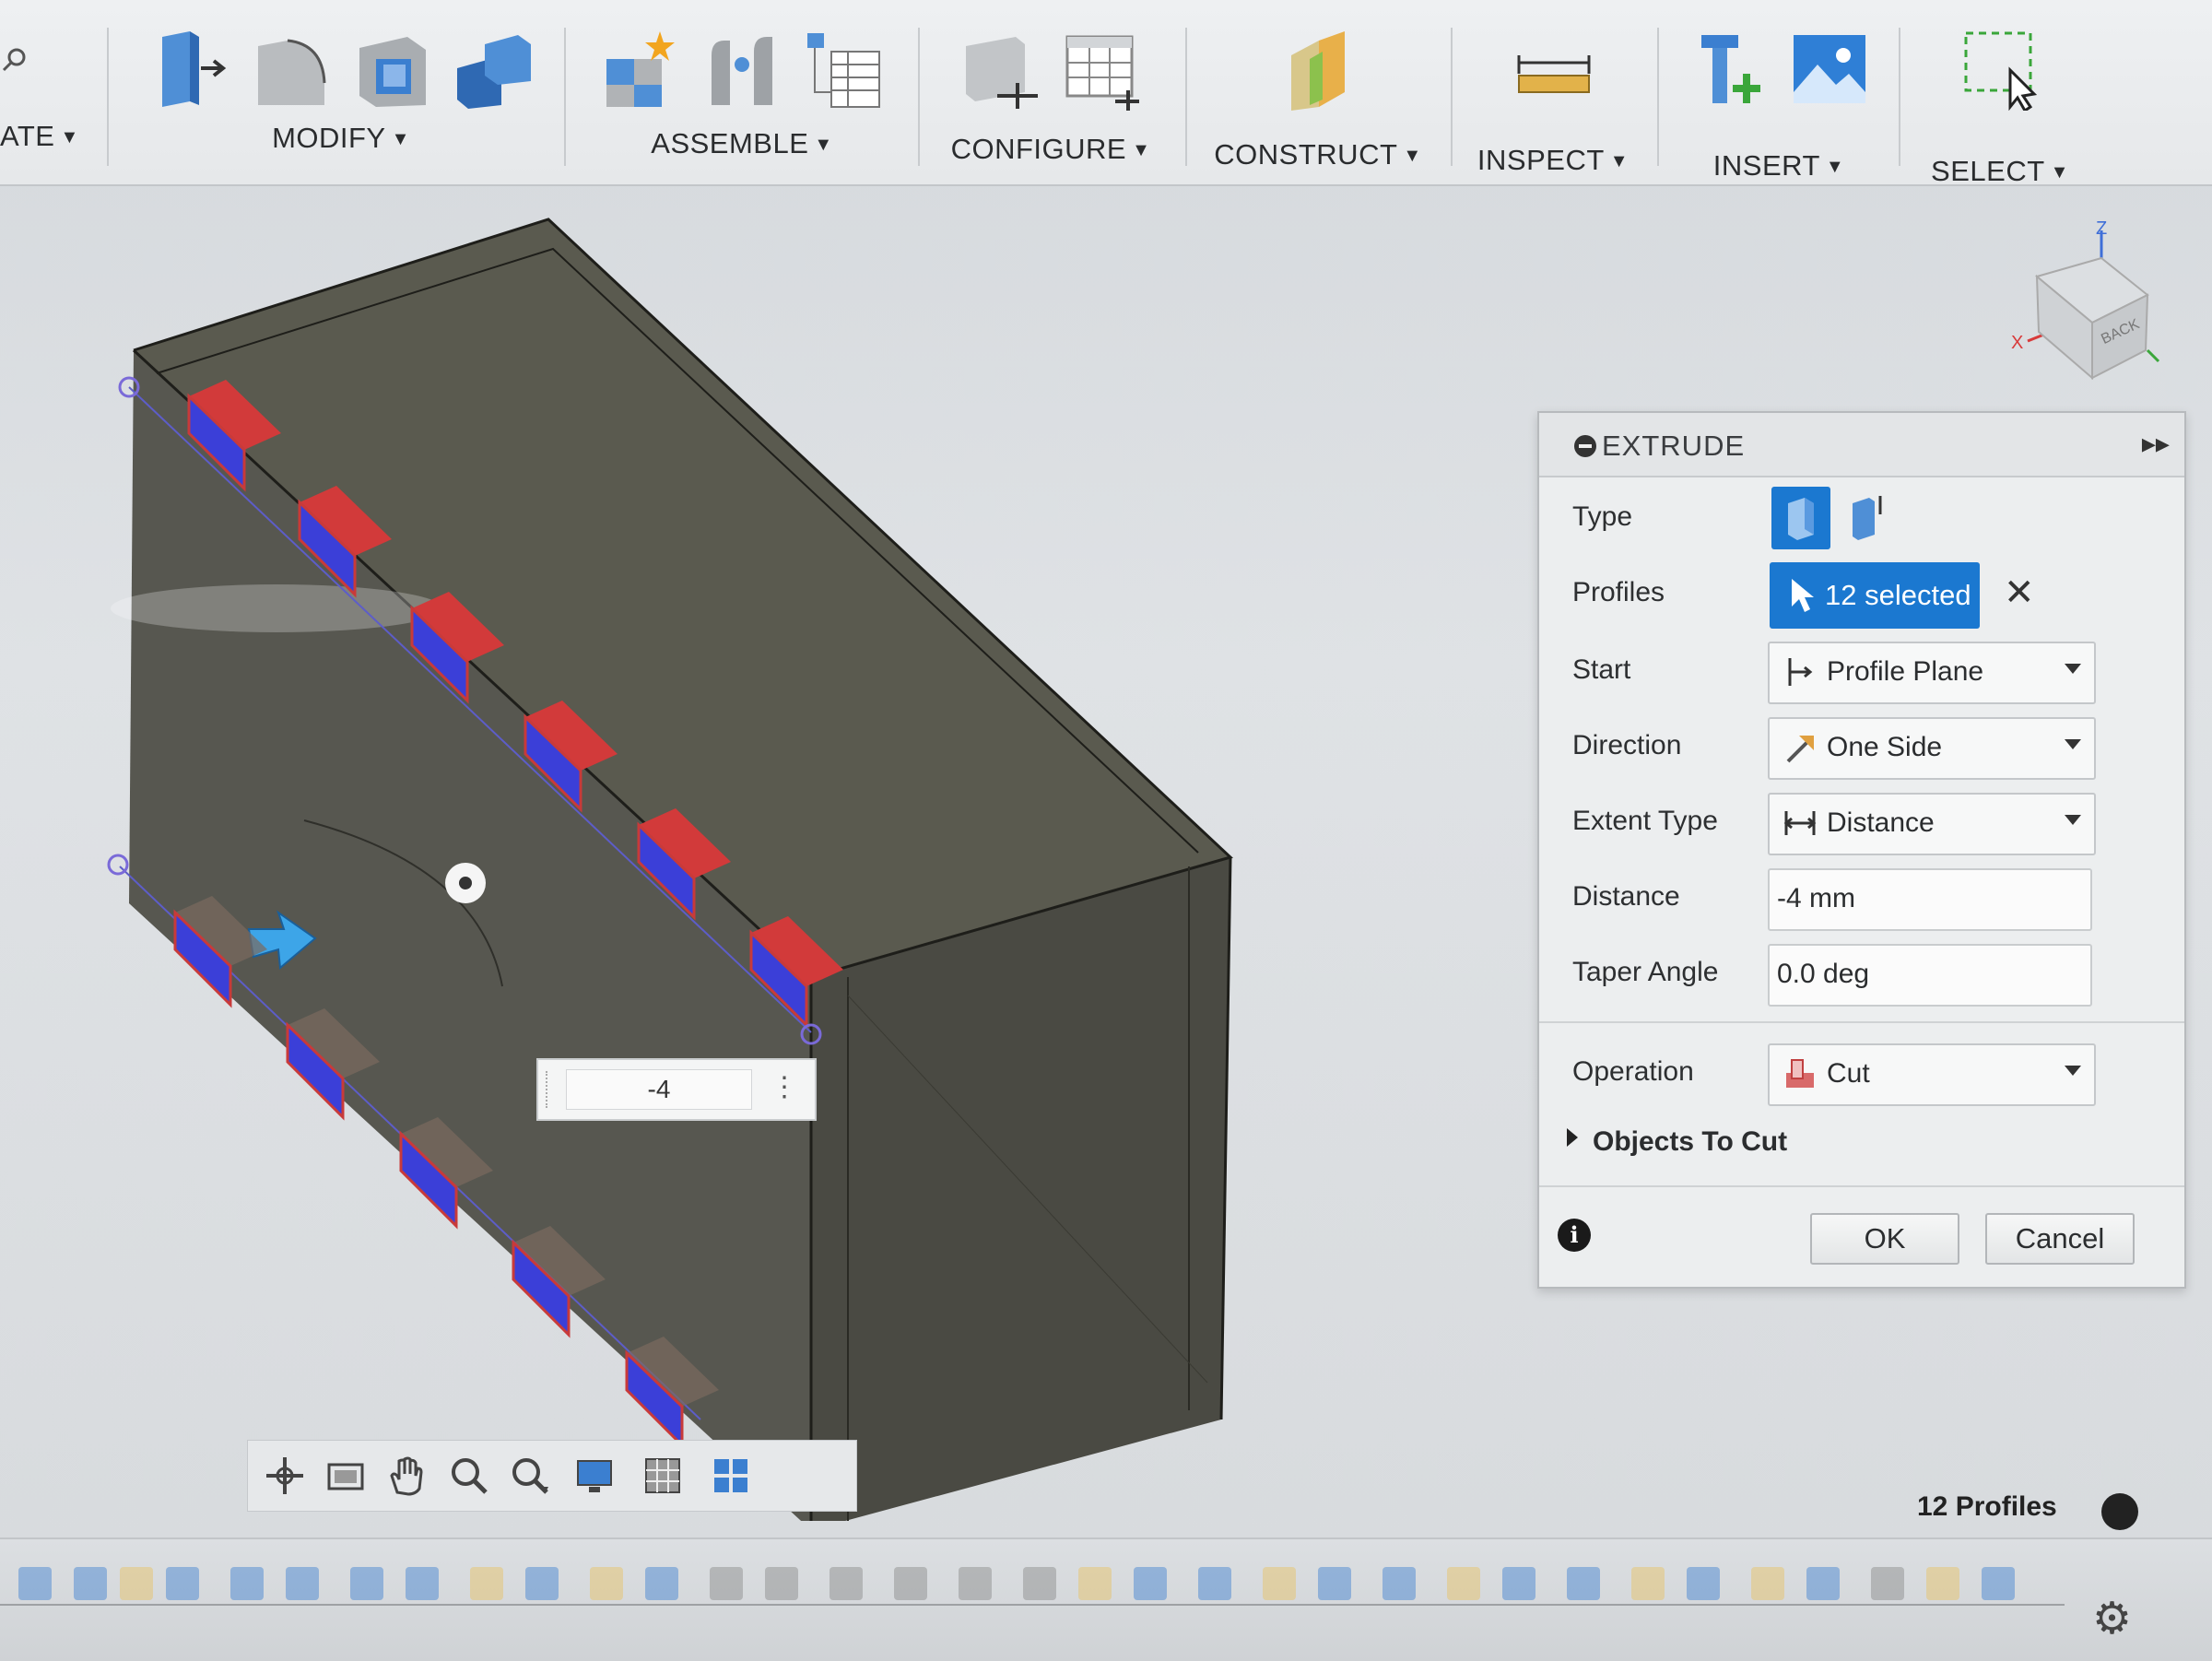 The width and height of the screenshot is (2212, 1661). I want to click on shell-icon, so click(391, 69).